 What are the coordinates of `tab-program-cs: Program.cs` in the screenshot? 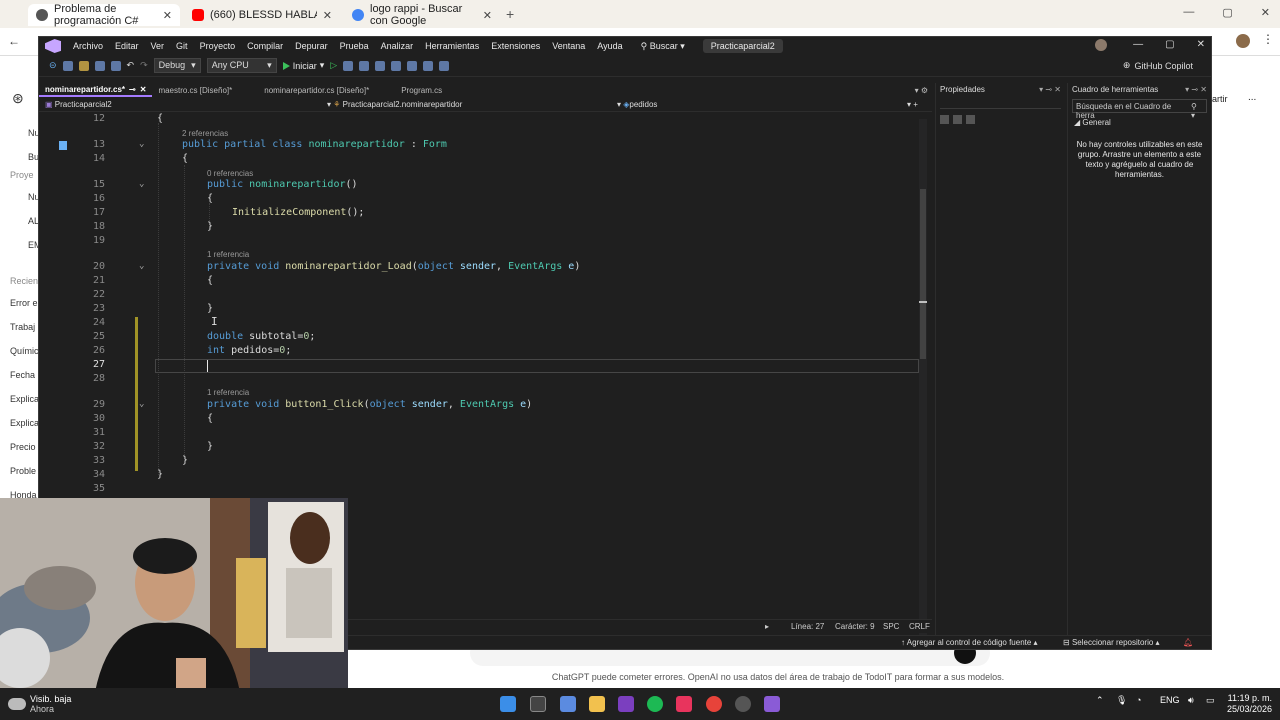 It's located at (421, 90).